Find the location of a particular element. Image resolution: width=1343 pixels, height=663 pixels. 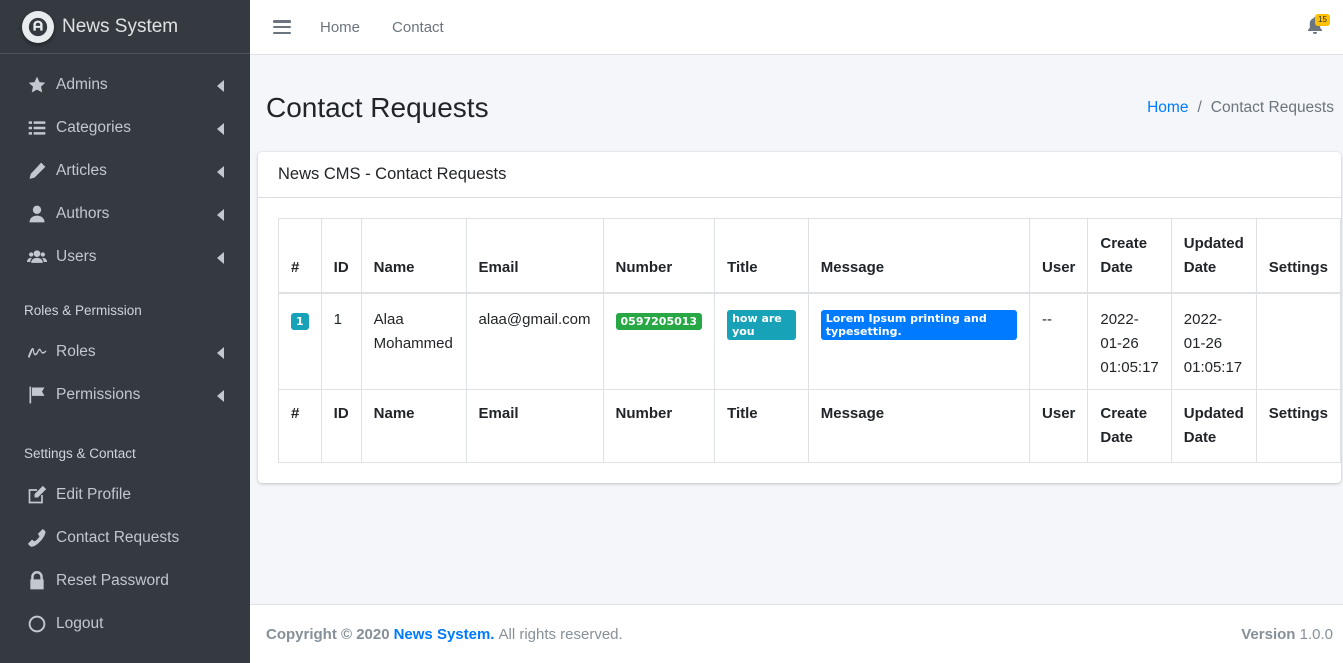

column-header: Name is located at coordinates (413, 256).